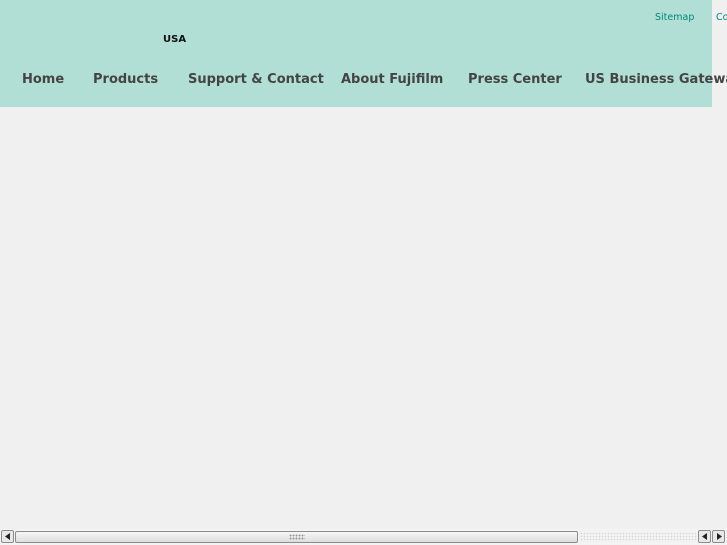  What do you see at coordinates (515, 79) in the screenshot?
I see `nav-press-center: Press Center` at bounding box center [515, 79].